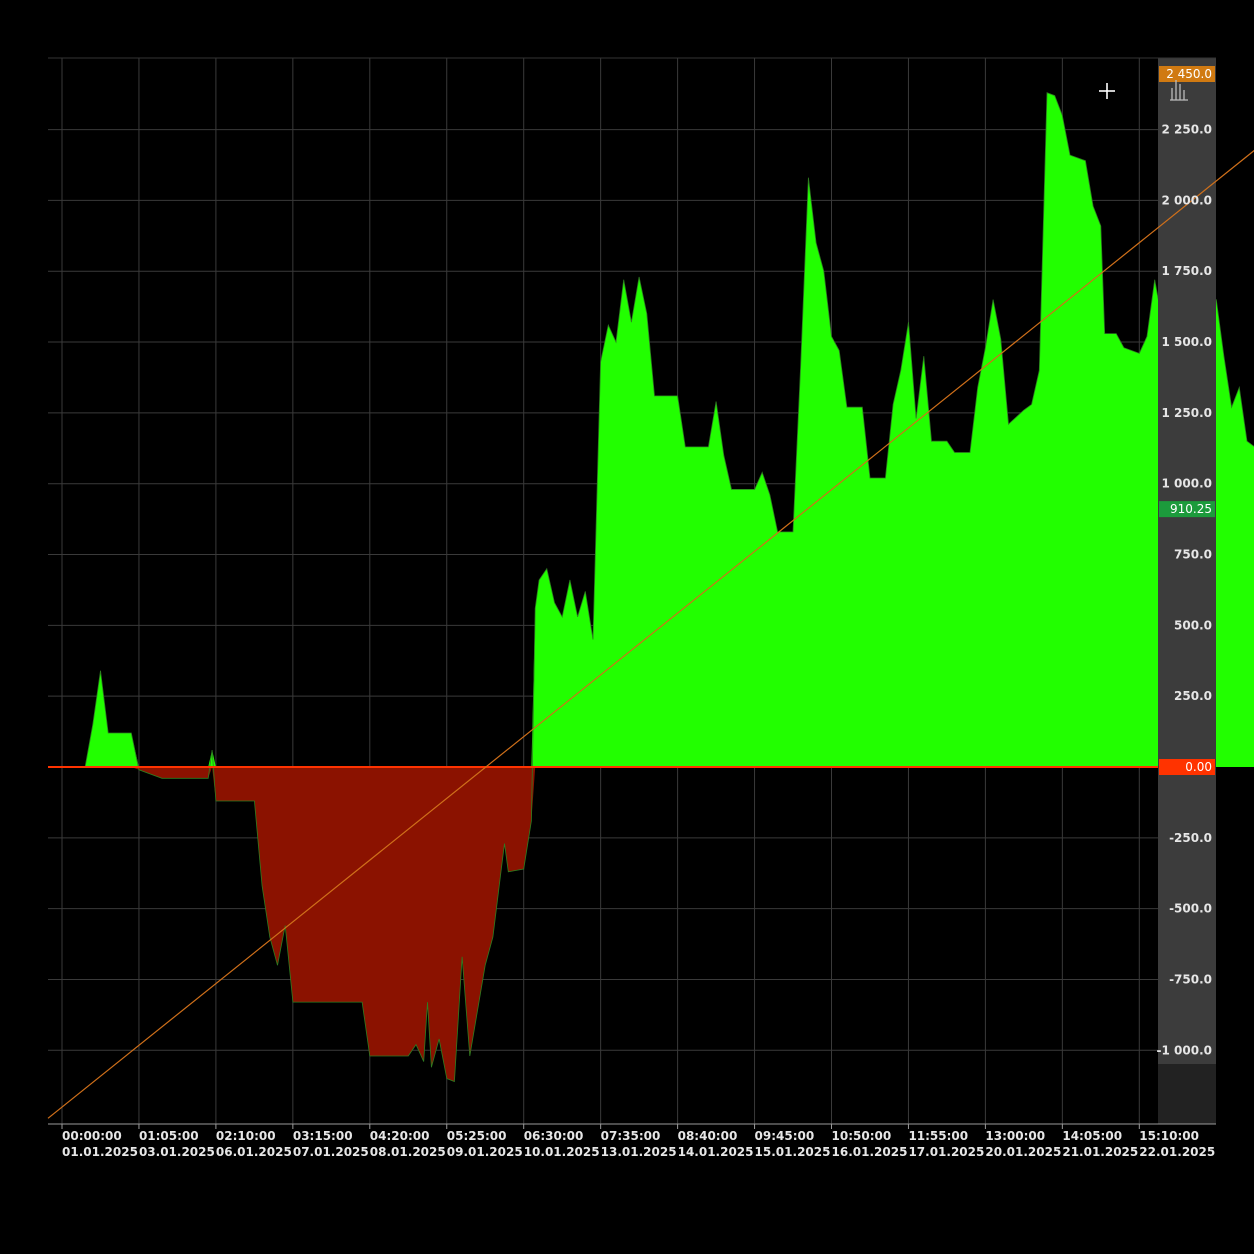  What do you see at coordinates (177, 1152) in the screenshot?
I see `x-tick-date: 03.01.2025` at bounding box center [177, 1152].